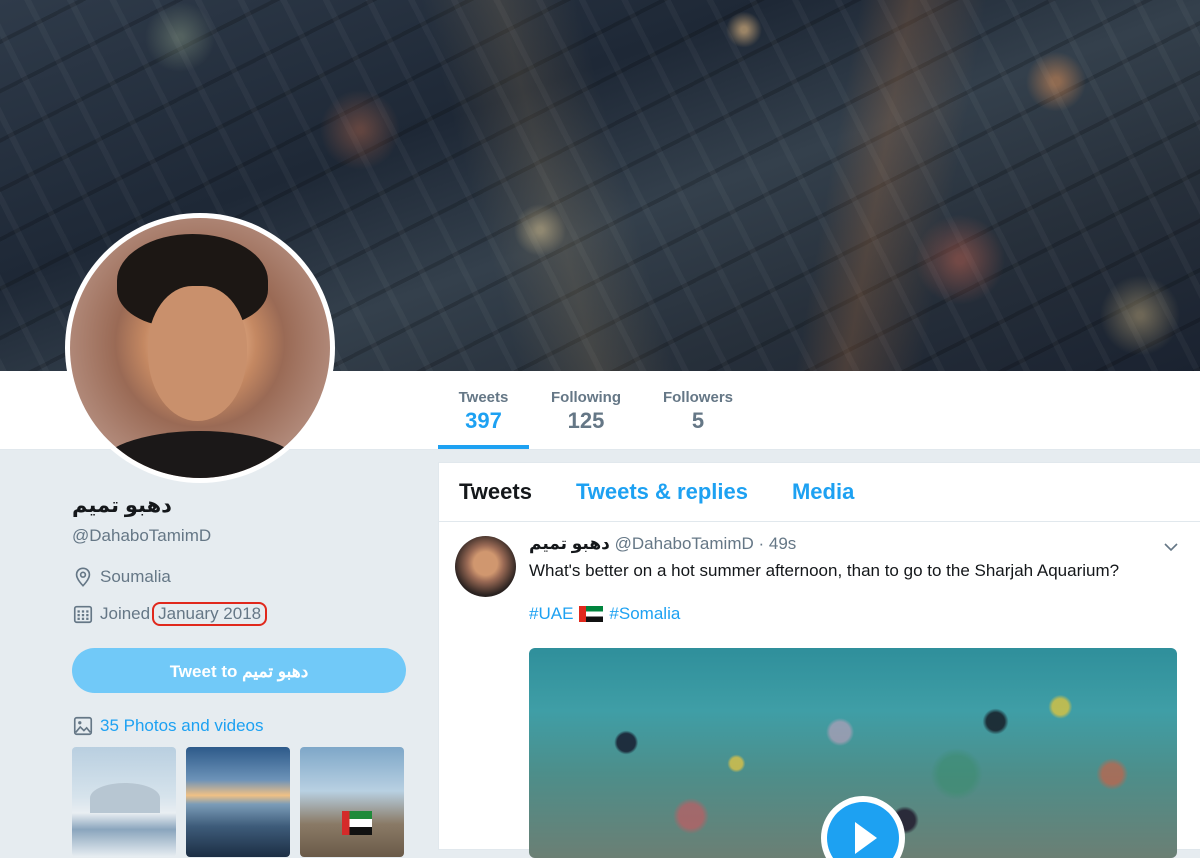 This screenshot has height=858, width=1200. What do you see at coordinates (698, 420) in the screenshot?
I see `stat-followers-value: 5` at bounding box center [698, 420].